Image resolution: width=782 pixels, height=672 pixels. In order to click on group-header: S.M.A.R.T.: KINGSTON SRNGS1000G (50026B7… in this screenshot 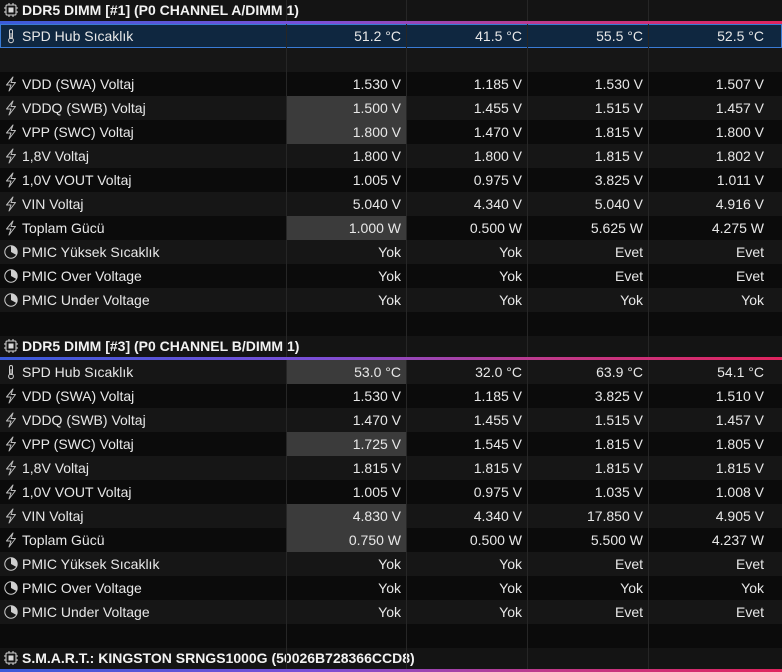, I will do `click(391, 660)`.